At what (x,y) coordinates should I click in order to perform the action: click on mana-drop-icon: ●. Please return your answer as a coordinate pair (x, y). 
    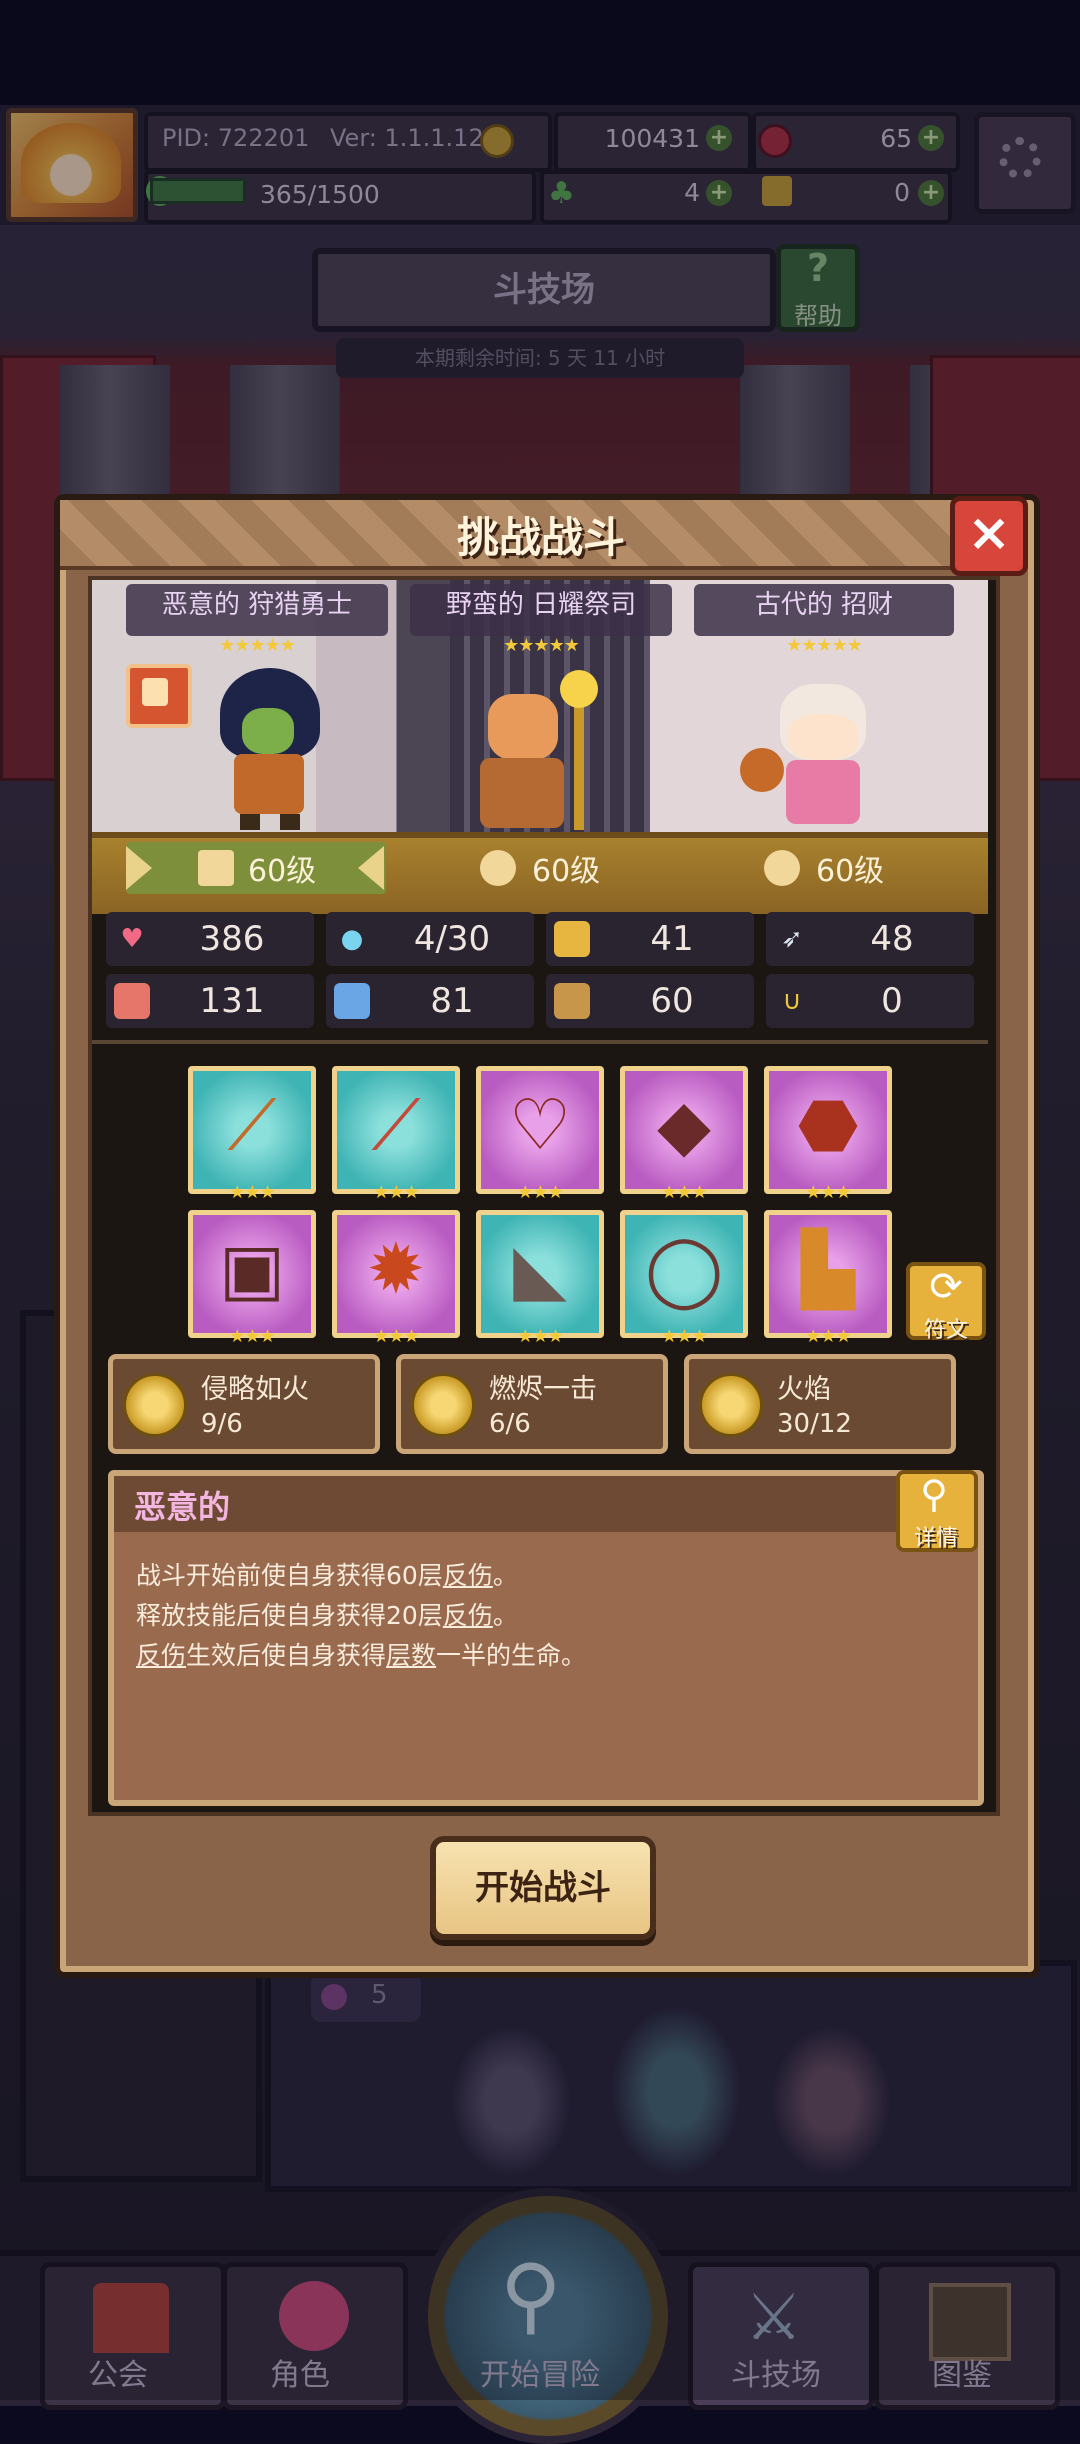
    Looking at the image, I should click on (352, 939).